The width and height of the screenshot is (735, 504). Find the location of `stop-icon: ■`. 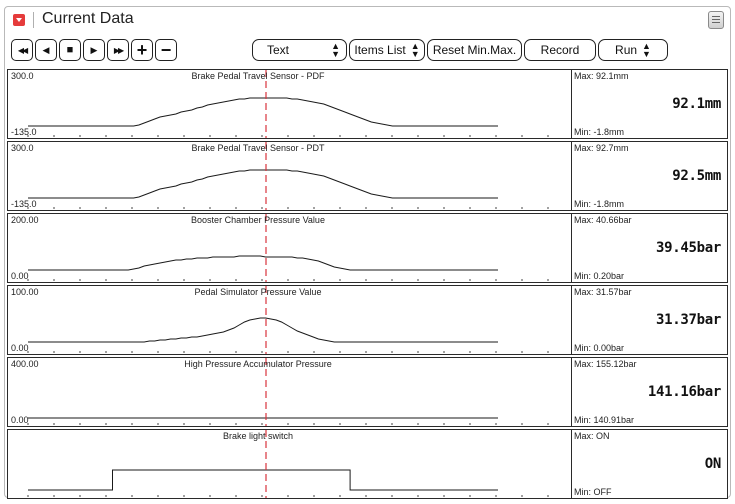

stop-icon: ■ is located at coordinates (70, 50).